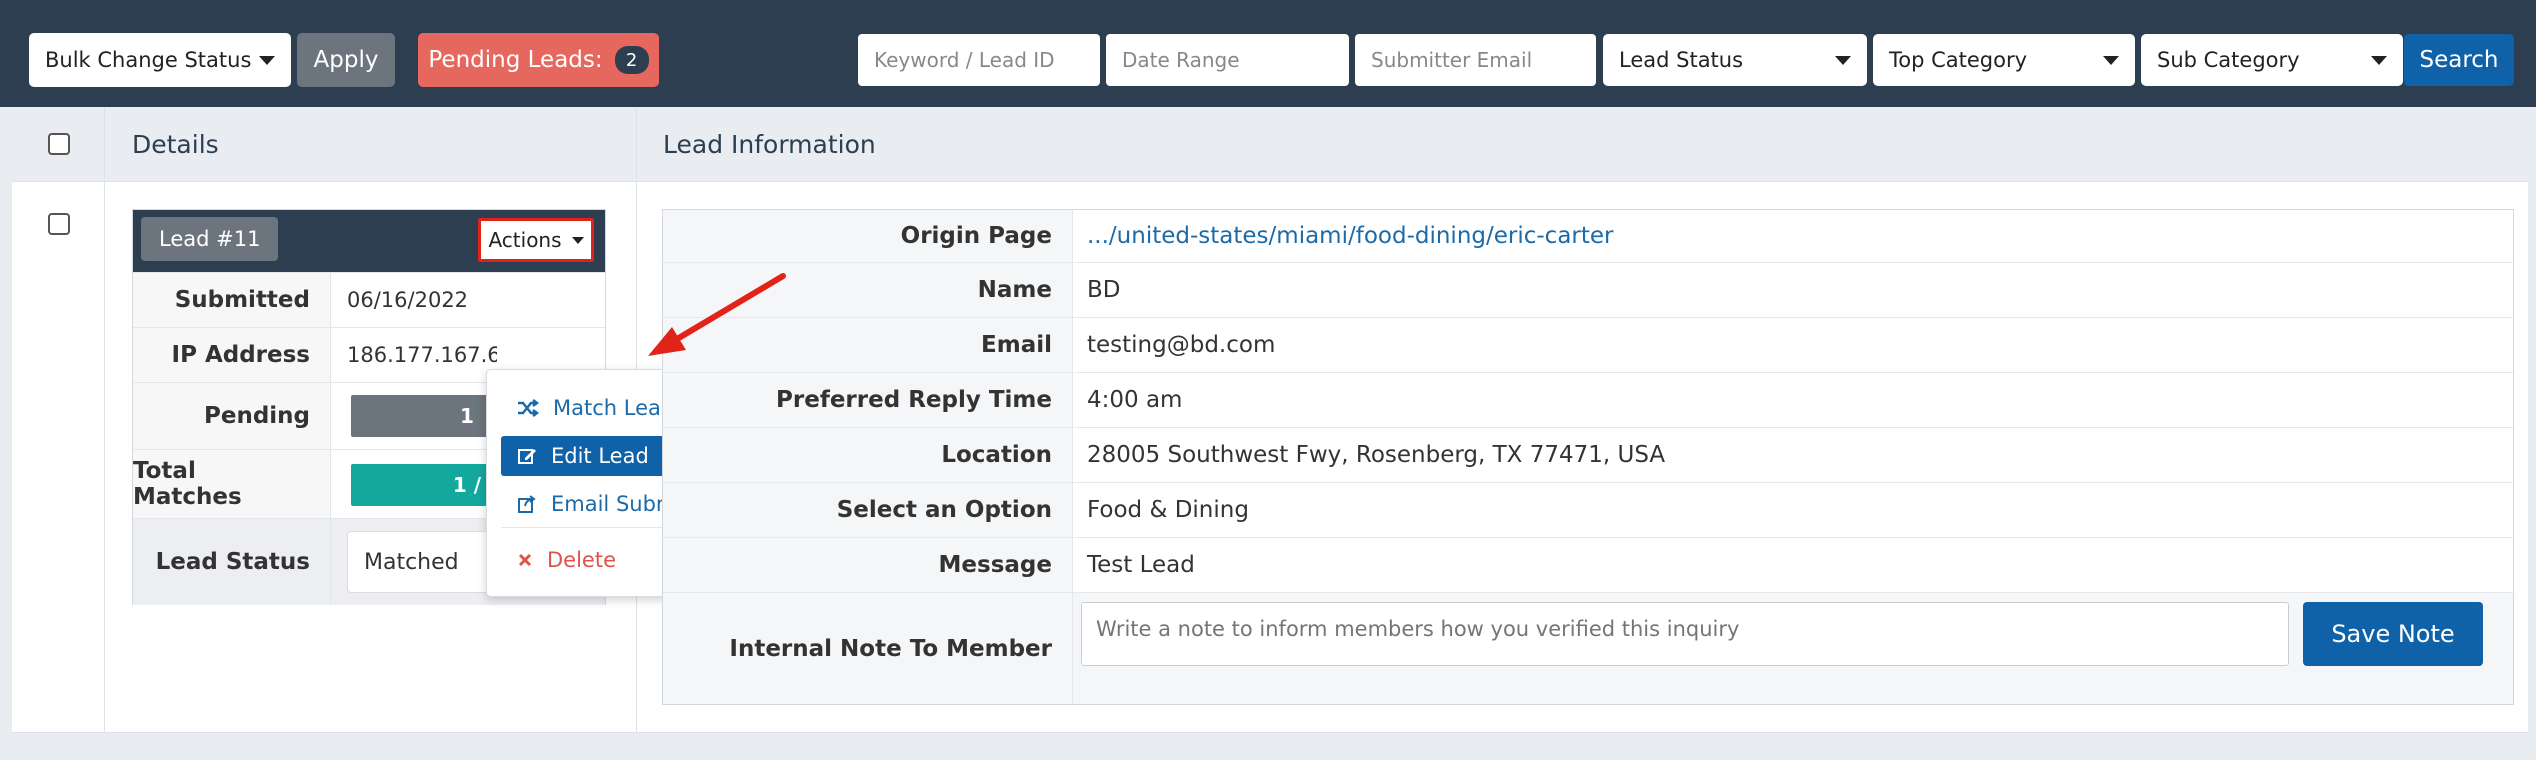 This screenshot has height=760, width=2536. What do you see at coordinates (979, 60) in the screenshot?
I see `keyword-input` at bounding box center [979, 60].